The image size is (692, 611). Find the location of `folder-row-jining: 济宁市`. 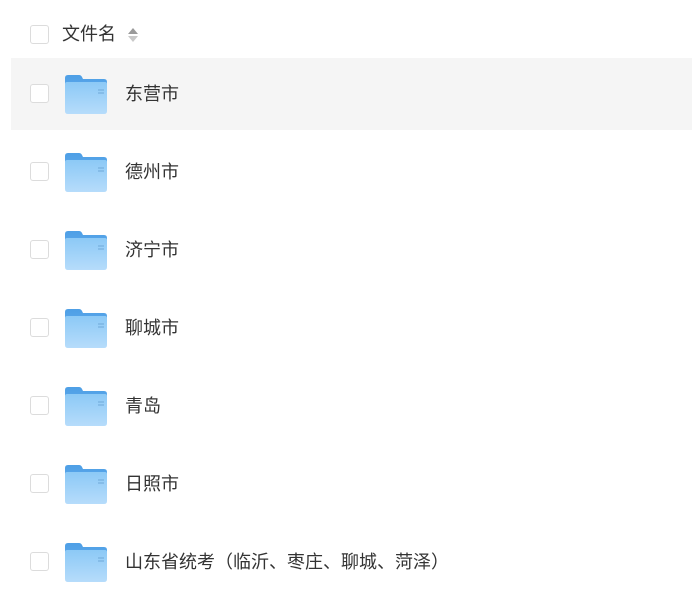

folder-row-jining: 济宁市 is located at coordinates (351, 250).